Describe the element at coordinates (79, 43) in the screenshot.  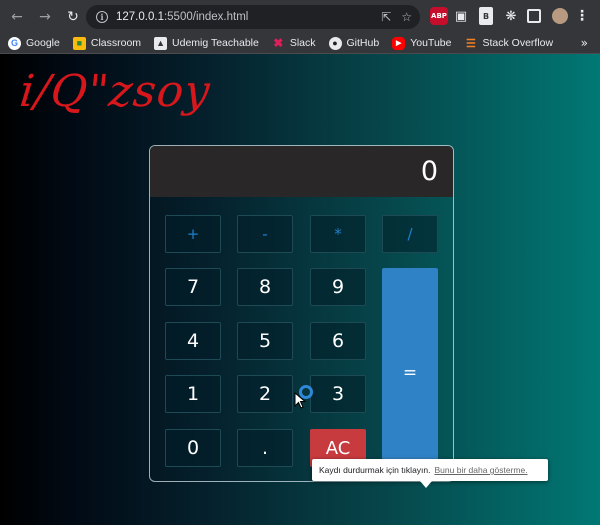
I see `classroom-icon: ■` at that location.